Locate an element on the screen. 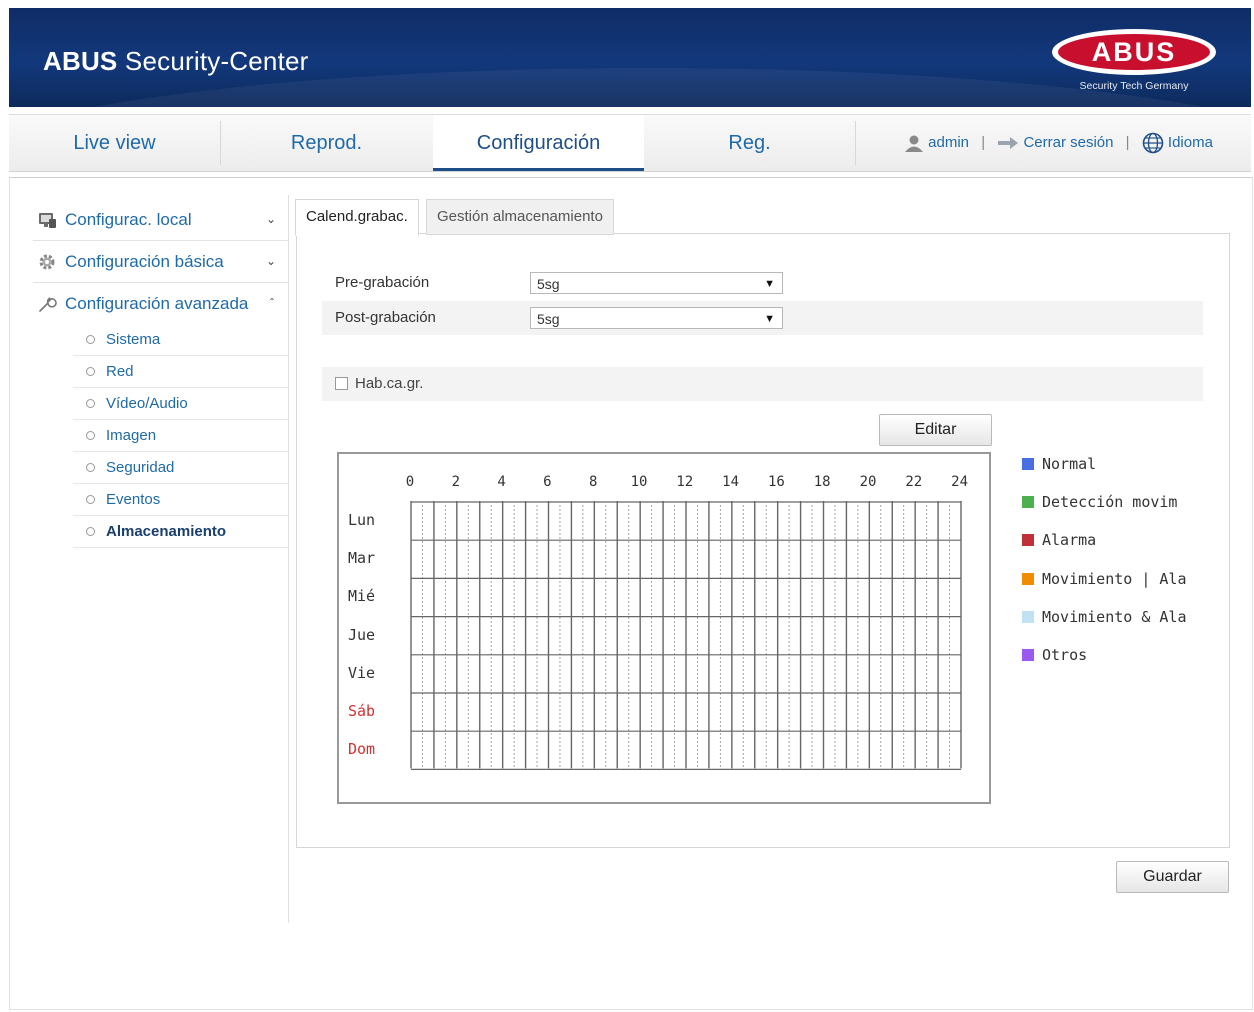 The height and width of the screenshot is (1012, 1254). subitem-label: Eventos is located at coordinates (133, 499).